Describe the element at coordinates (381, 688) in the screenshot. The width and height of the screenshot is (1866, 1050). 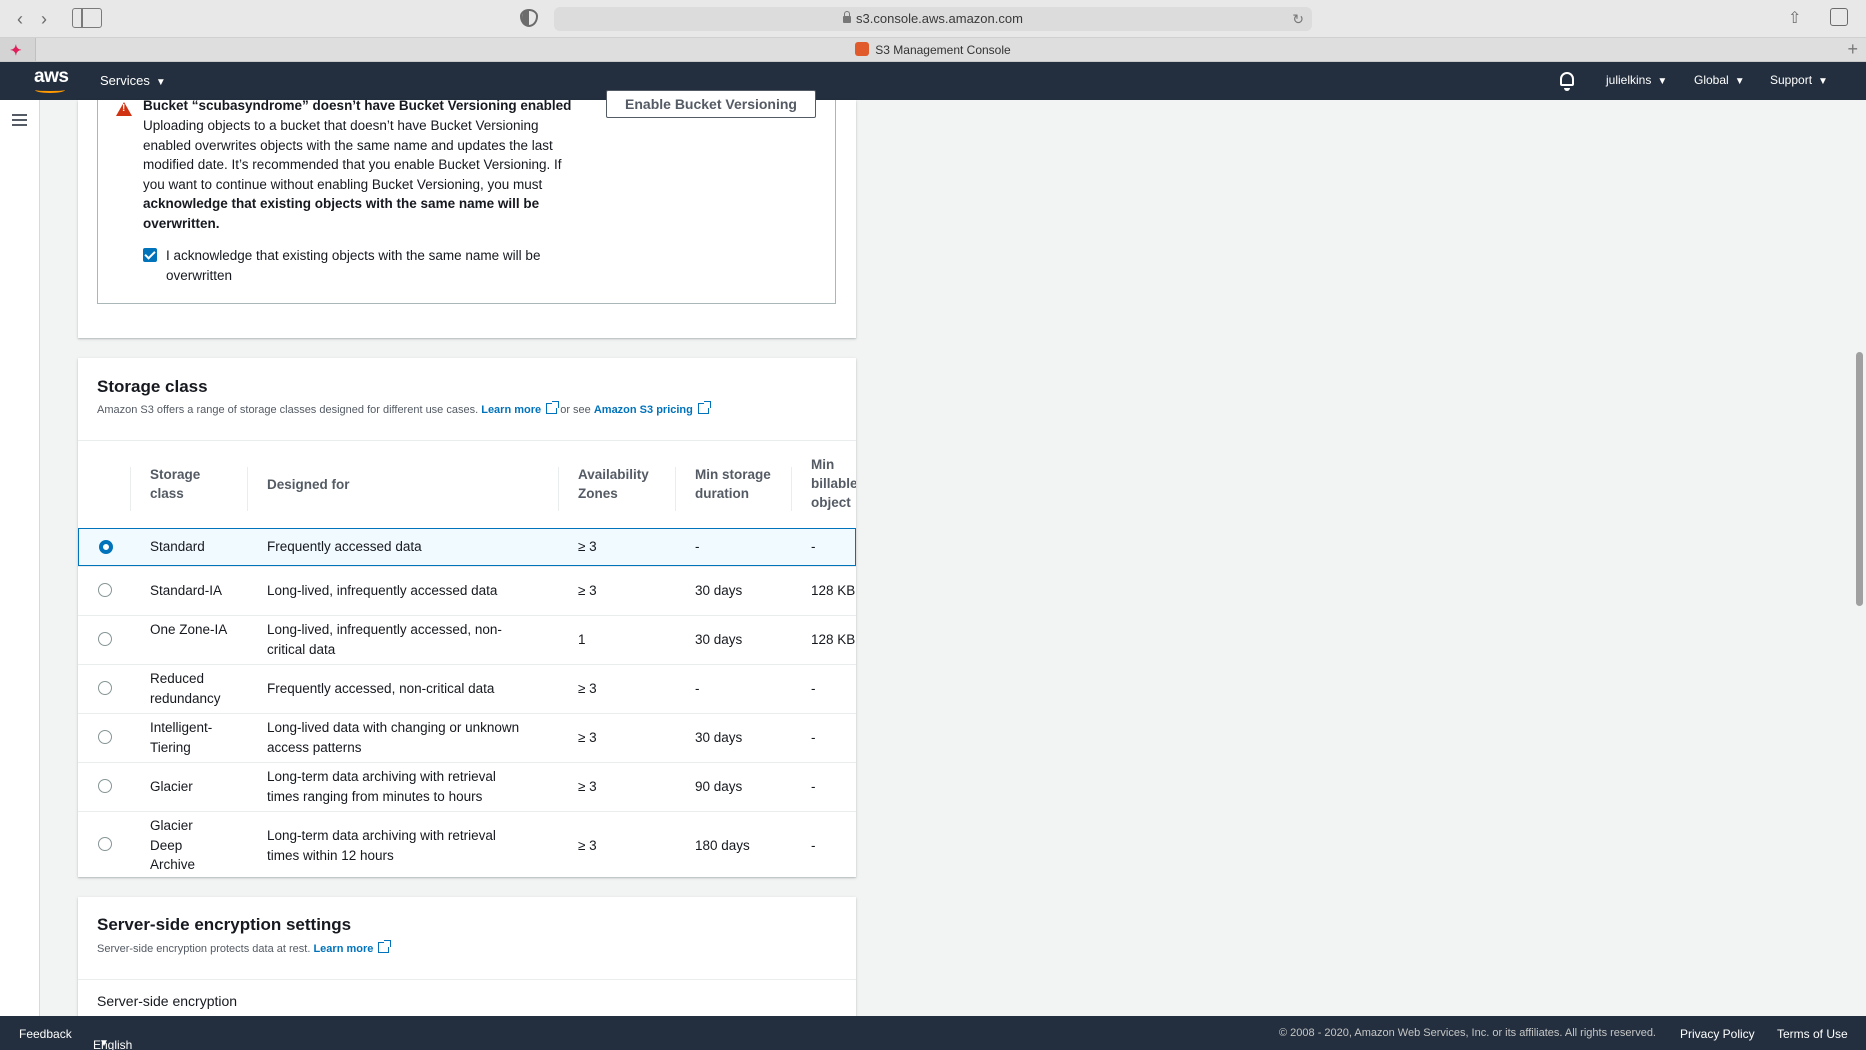
I see `cell-designed-for: Frequently accessed, non-critical data` at that location.